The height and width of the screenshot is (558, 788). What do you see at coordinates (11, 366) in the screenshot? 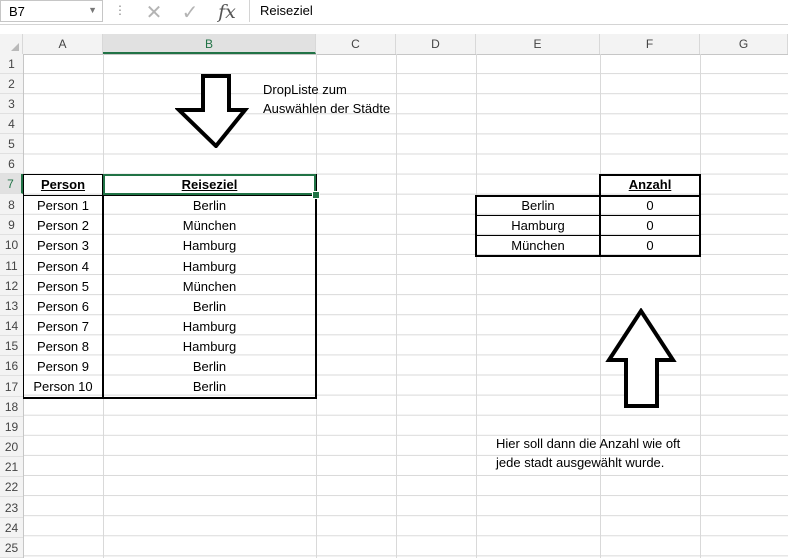
I see `row-header: 16` at bounding box center [11, 366].